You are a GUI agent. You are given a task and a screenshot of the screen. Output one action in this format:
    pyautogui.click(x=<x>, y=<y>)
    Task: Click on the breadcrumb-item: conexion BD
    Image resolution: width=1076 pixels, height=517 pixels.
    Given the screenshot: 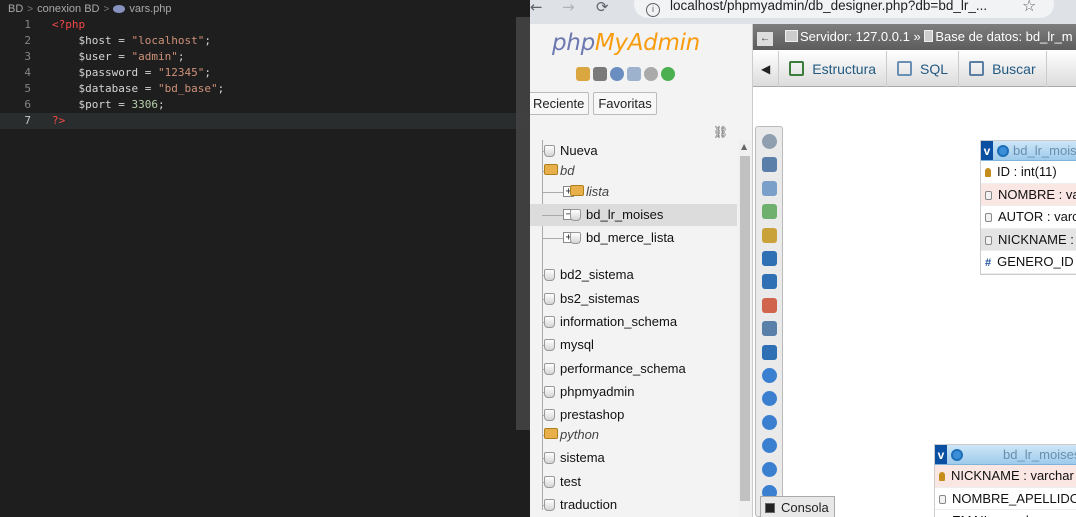 What is the action you would take?
    pyautogui.click(x=68, y=9)
    